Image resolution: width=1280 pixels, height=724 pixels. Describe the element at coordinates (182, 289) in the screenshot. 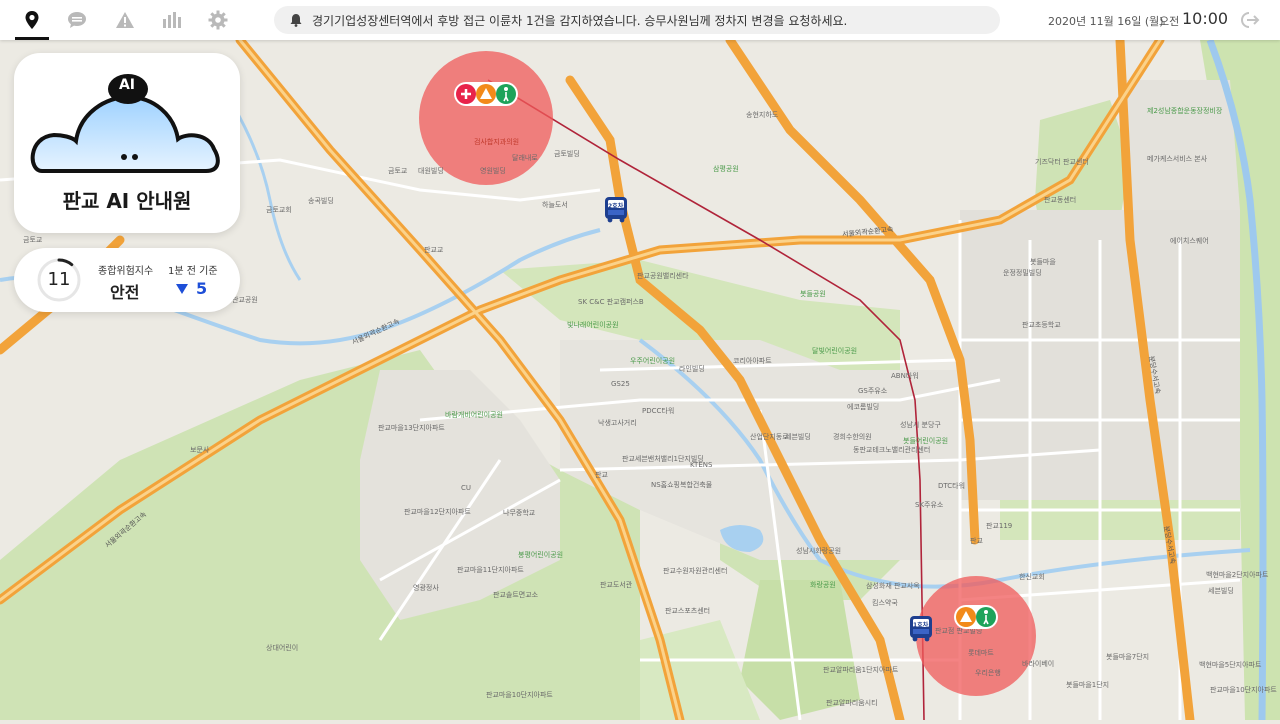

I see `down-triangle-icon` at that location.